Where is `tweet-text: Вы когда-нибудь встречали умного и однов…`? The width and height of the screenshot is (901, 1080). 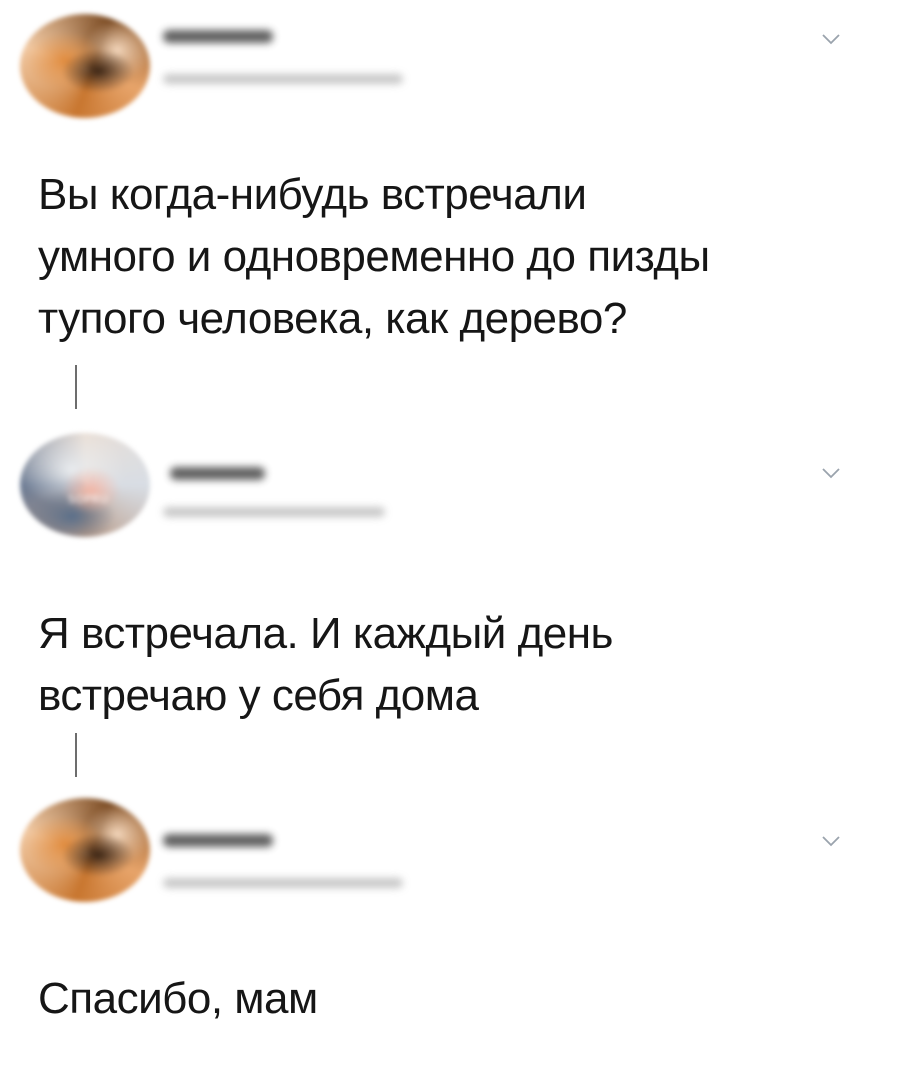 tweet-text: Вы когда-нибудь встречали умного и однов… is located at coordinates (374, 256).